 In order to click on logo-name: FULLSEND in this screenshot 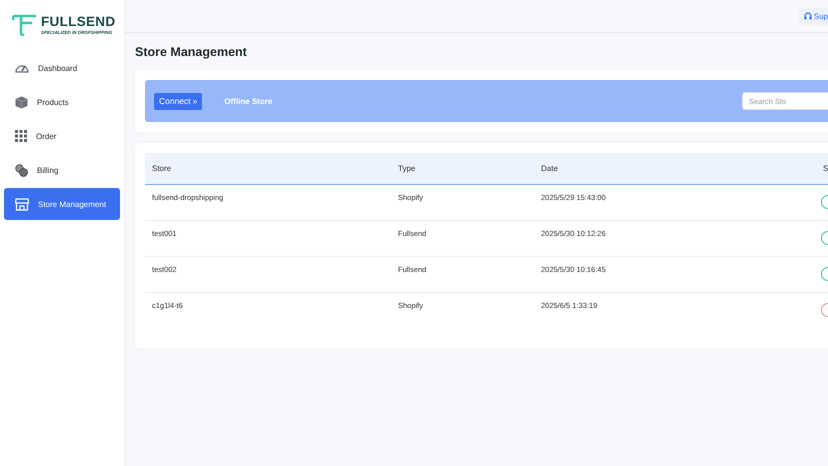, I will do `click(78, 21)`.